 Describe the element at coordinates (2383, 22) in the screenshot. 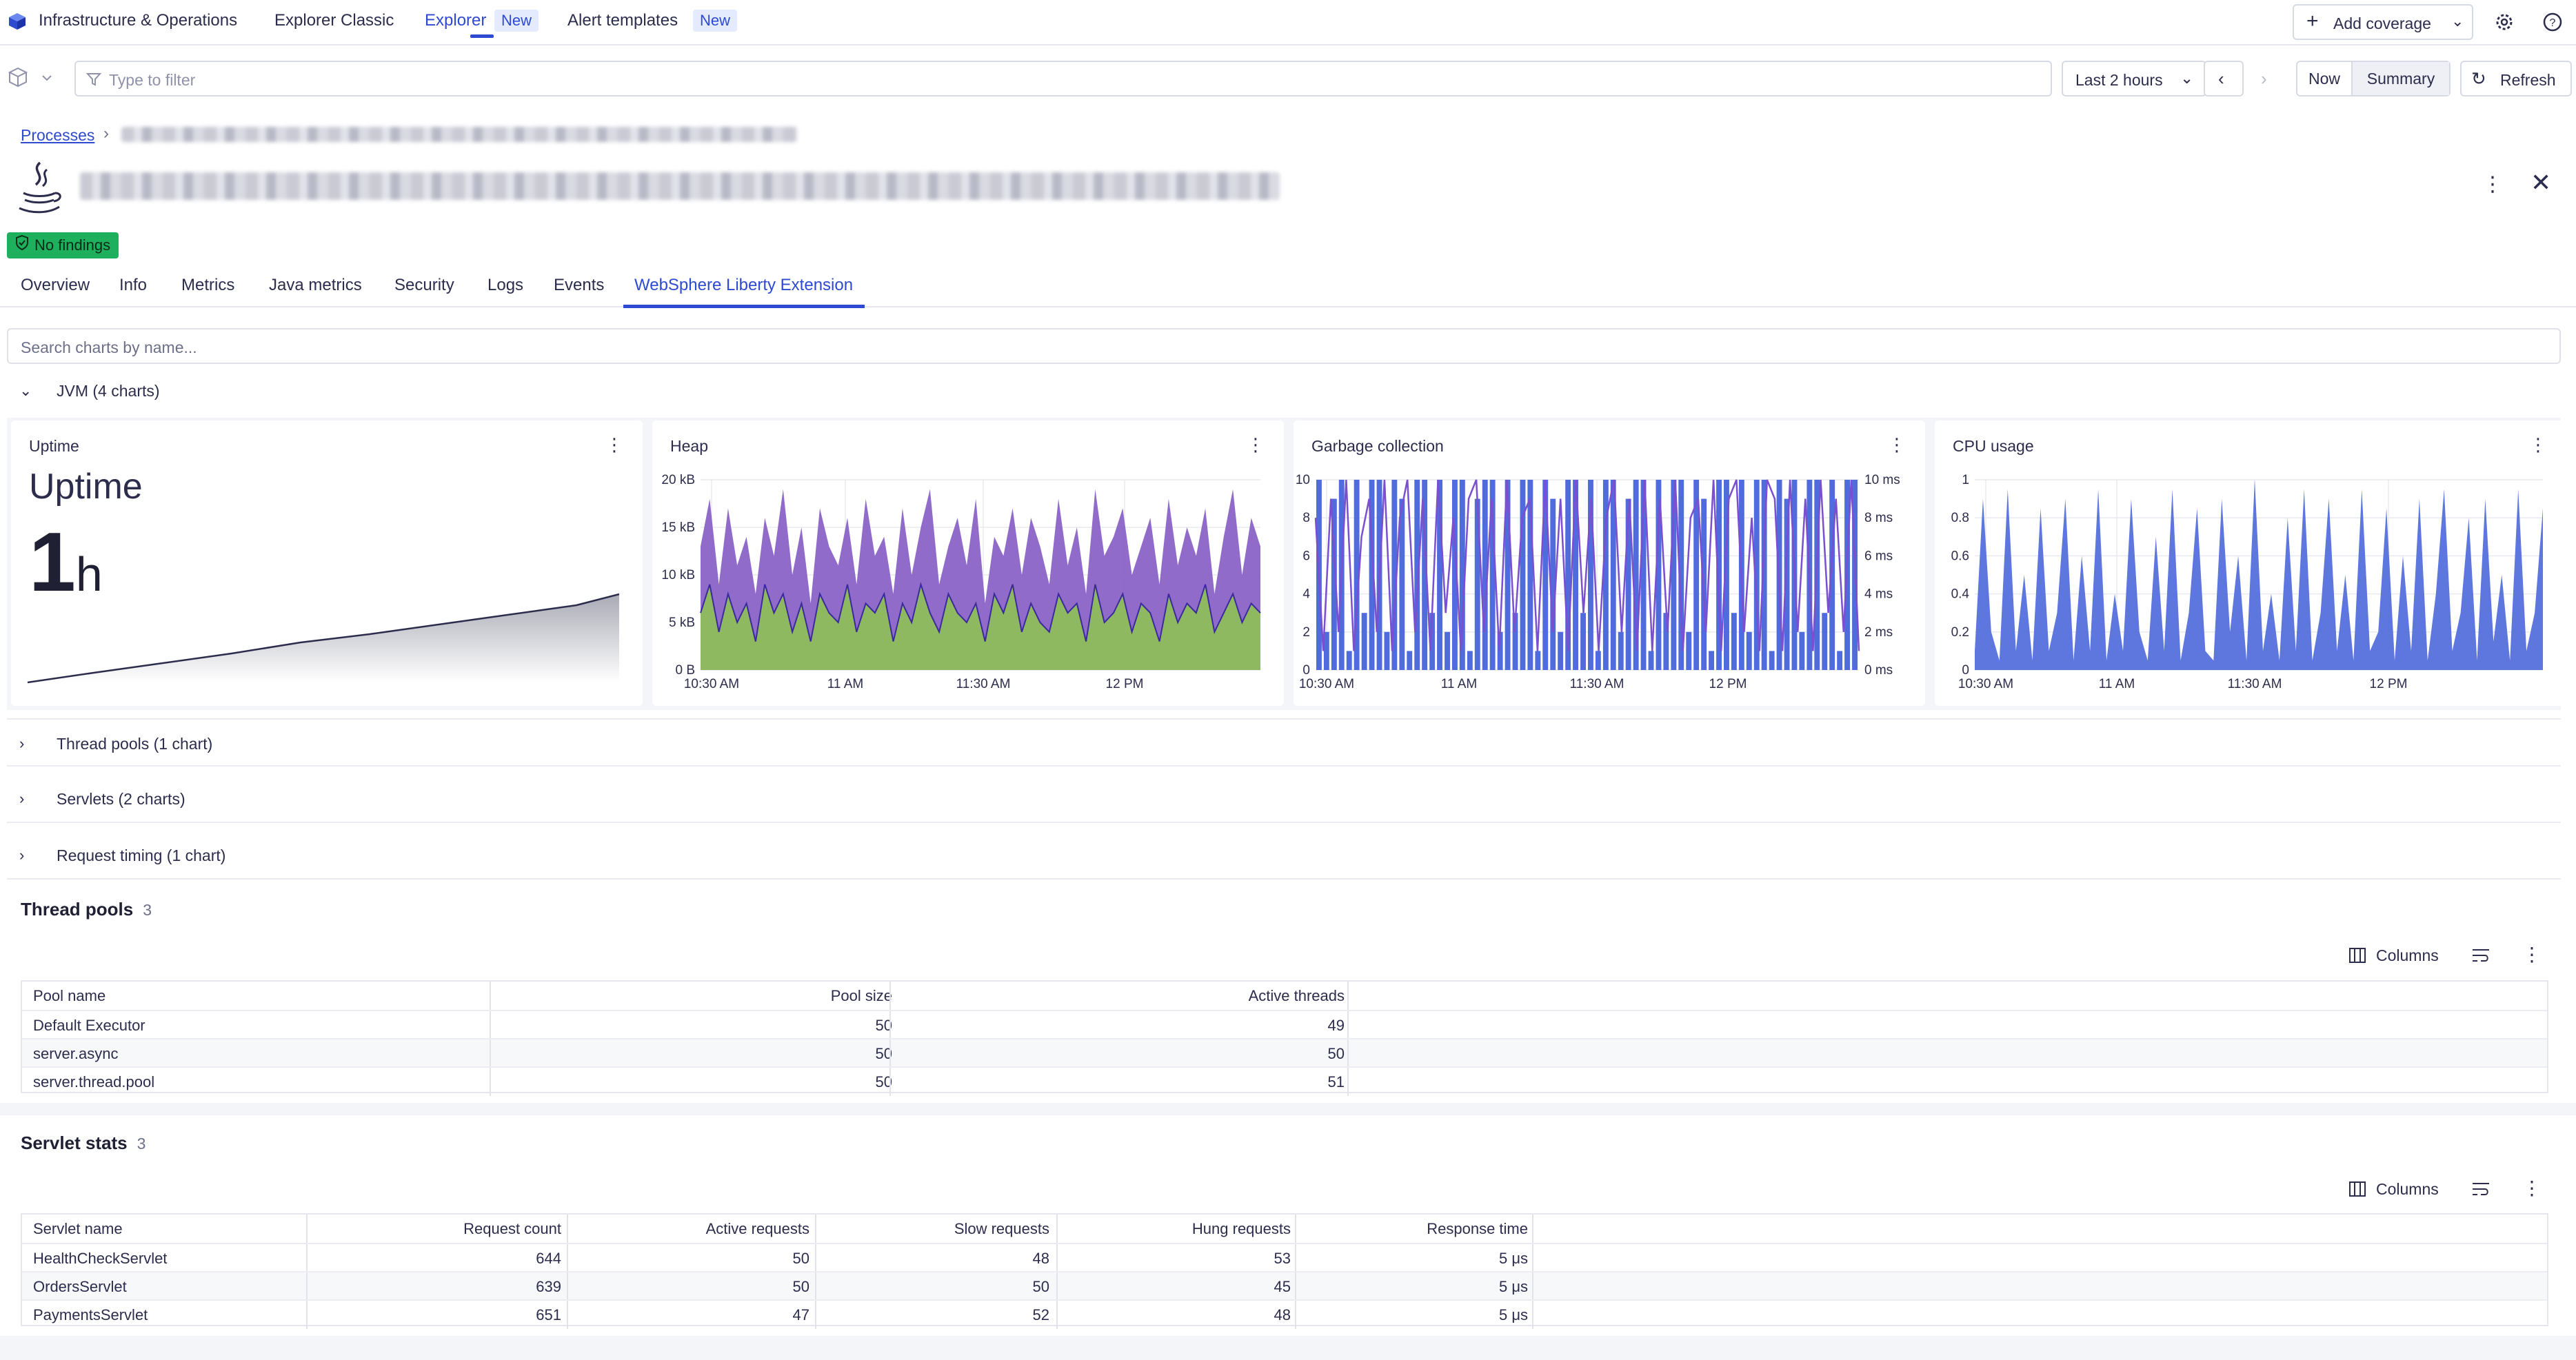

I see `add-coverage-button: + Add coverage ⌄` at that location.